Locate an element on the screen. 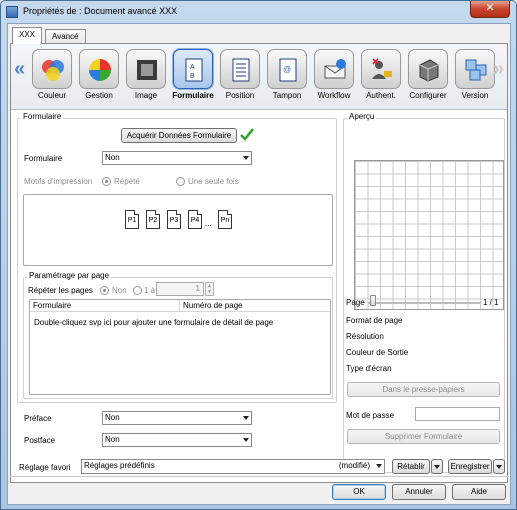  color-circles-icon is located at coordinates (52, 69).